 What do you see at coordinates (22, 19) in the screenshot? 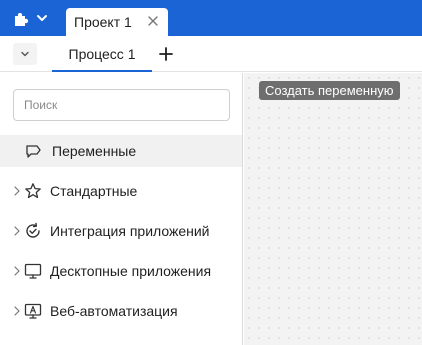
I see `puzzle-icon` at bounding box center [22, 19].